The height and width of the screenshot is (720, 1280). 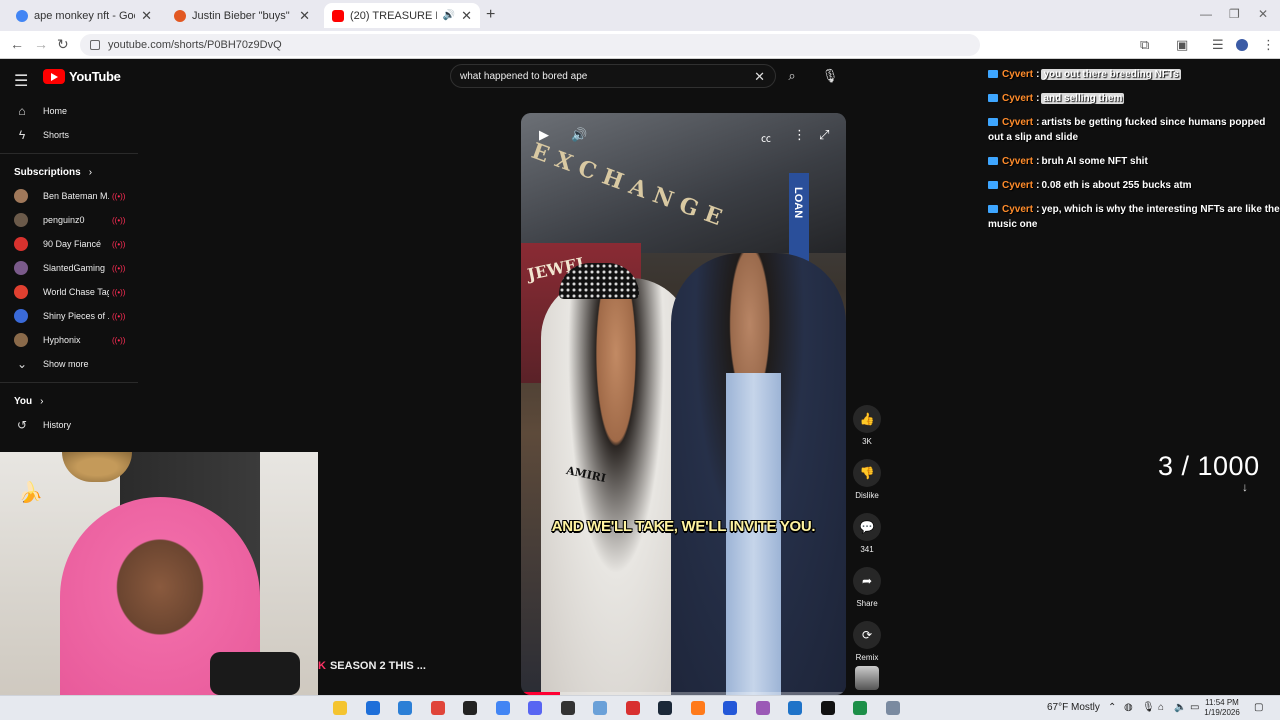 What do you see at coordinates (544, 135) in the screenshot?
I see `play-icon: ▶` at bounding box center [544, 135].